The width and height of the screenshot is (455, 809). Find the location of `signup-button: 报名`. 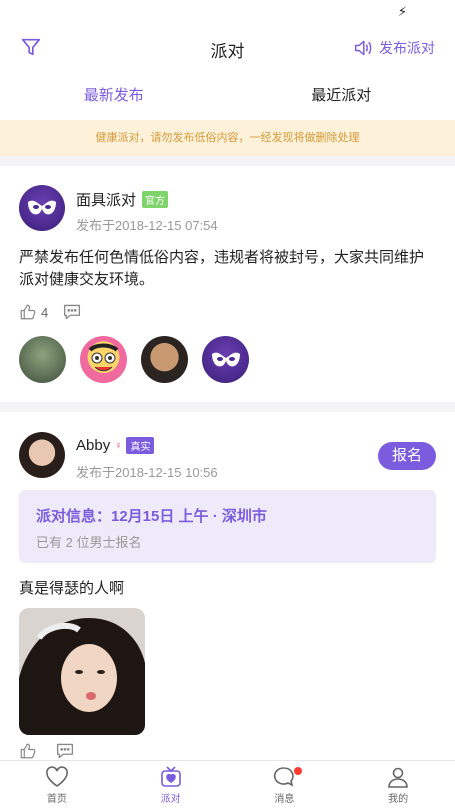

signup-button: 报名 is located at coordinates (407, 456).